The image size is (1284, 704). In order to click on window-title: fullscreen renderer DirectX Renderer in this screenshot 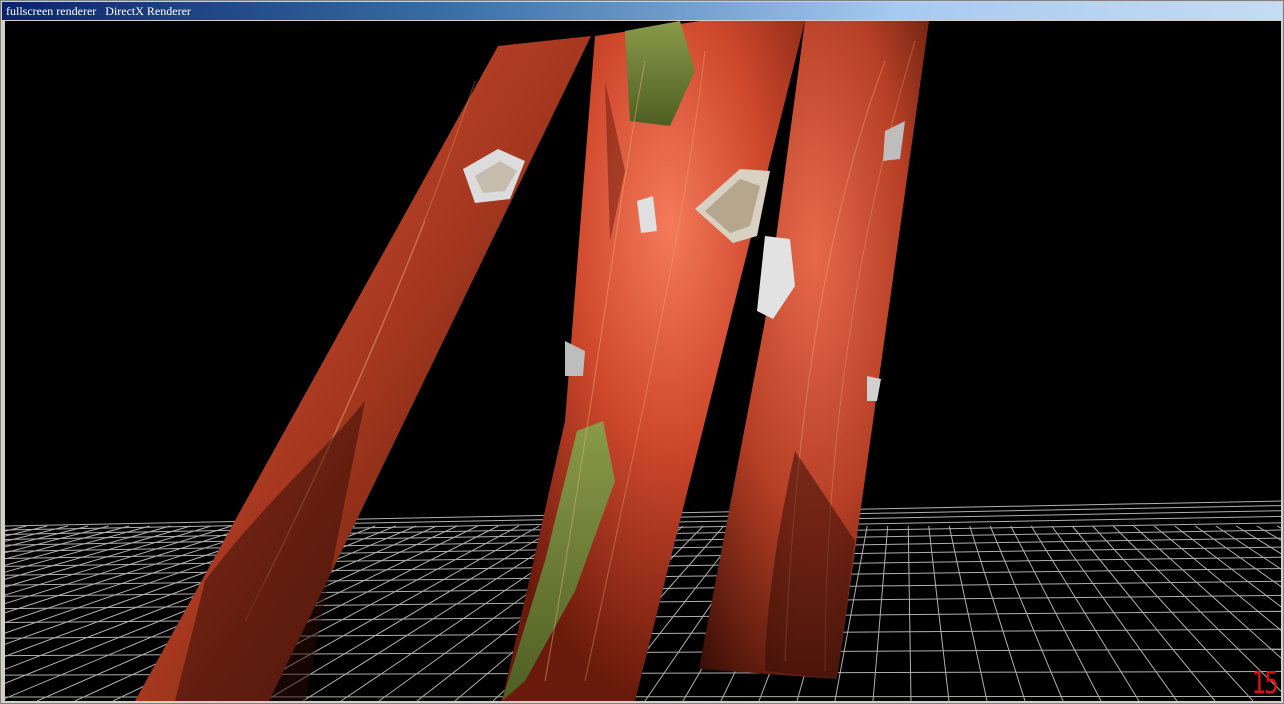, I will do `click(98, 10)`.